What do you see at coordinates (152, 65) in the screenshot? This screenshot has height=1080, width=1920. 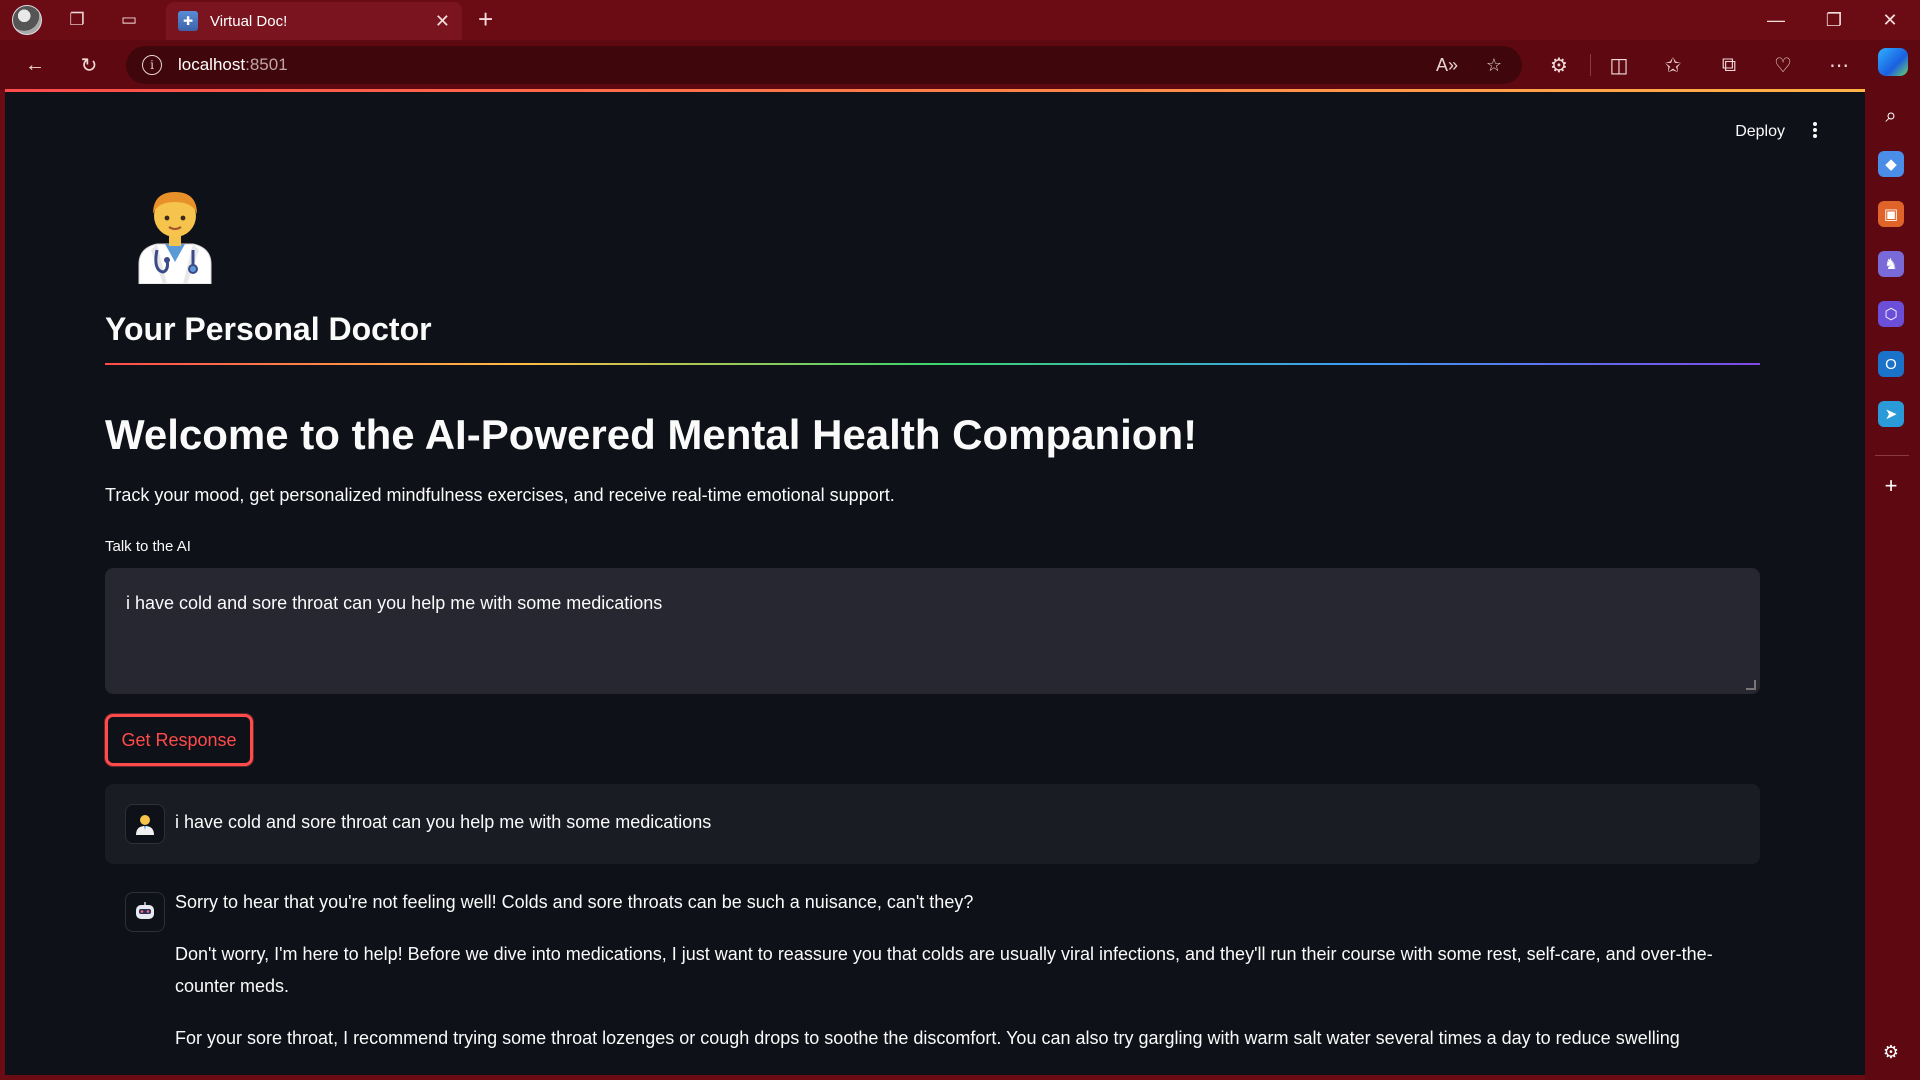 I see `site-info-icon: i` at bounding box center [152, 65].